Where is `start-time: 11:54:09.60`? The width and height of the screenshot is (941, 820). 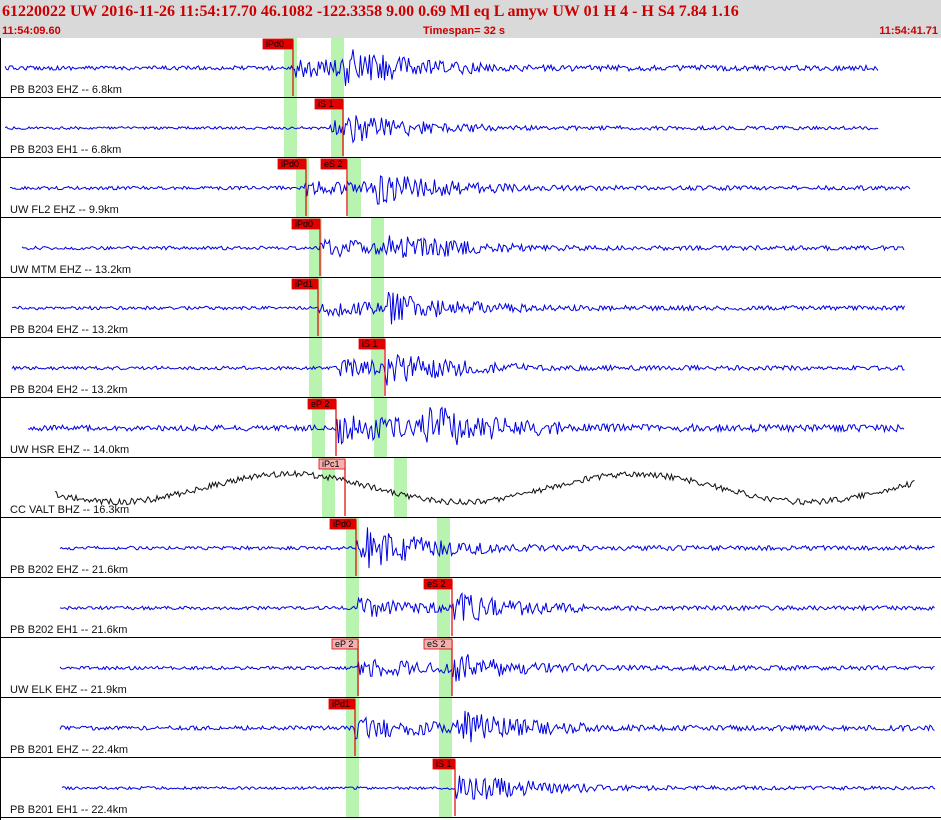
start-time: 11:54:09.60 is located at coordinates (31, 31).